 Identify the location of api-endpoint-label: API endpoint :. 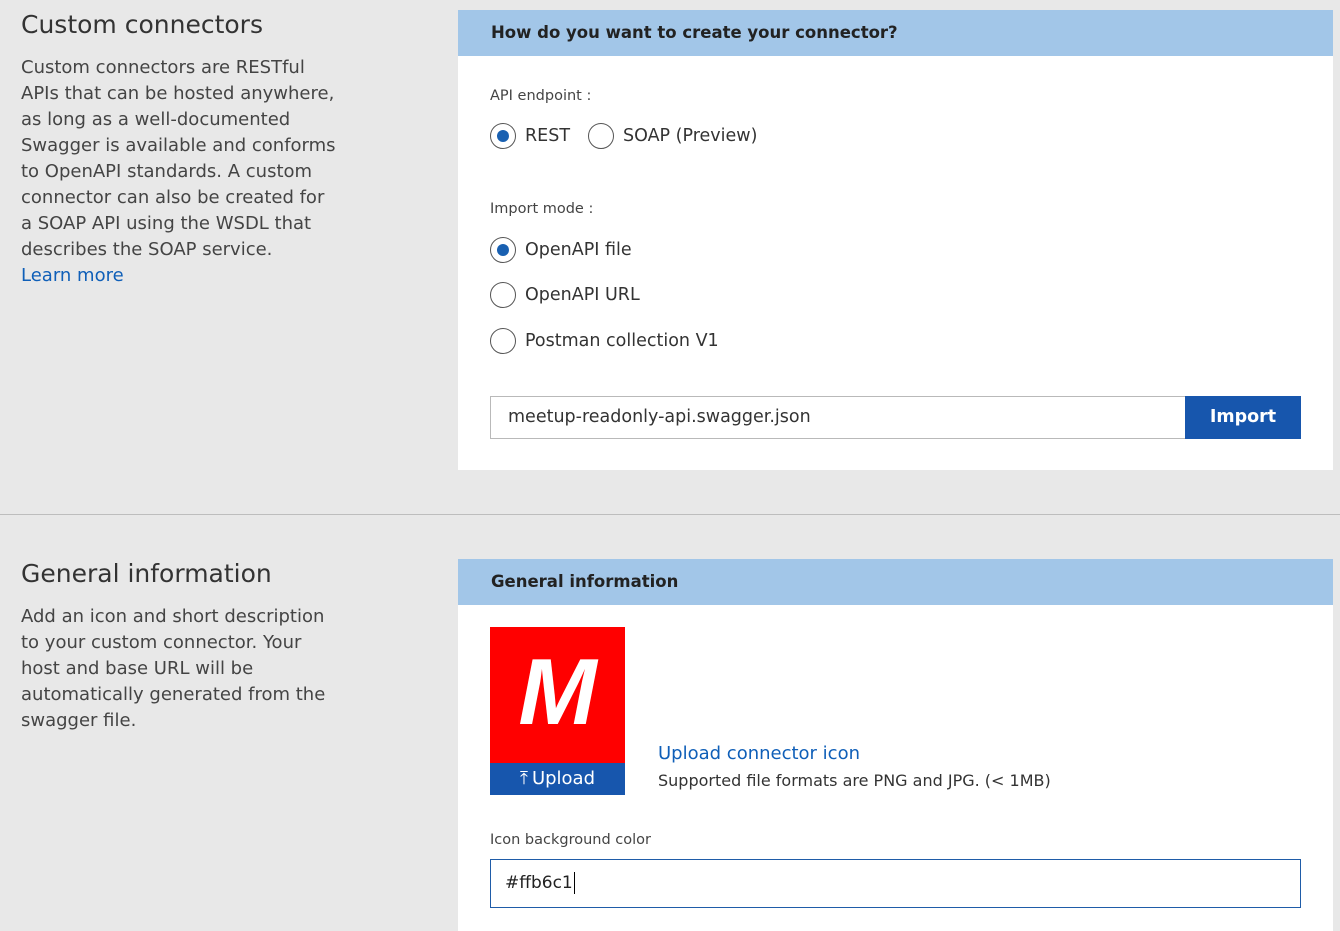
(541, 96).